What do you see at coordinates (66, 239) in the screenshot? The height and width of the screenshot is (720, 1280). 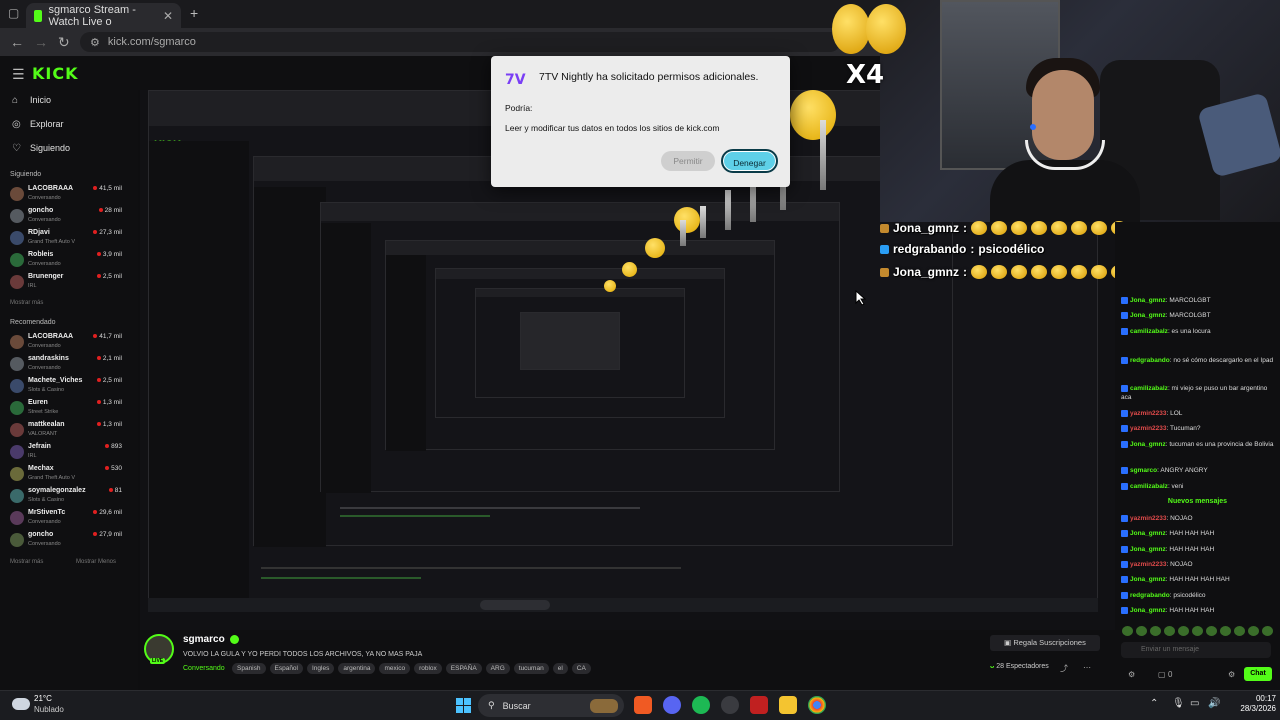 I see `channel-row: RDjavi Grand Theft Auto V 27,3 mil` at bounding box center [66, 239].